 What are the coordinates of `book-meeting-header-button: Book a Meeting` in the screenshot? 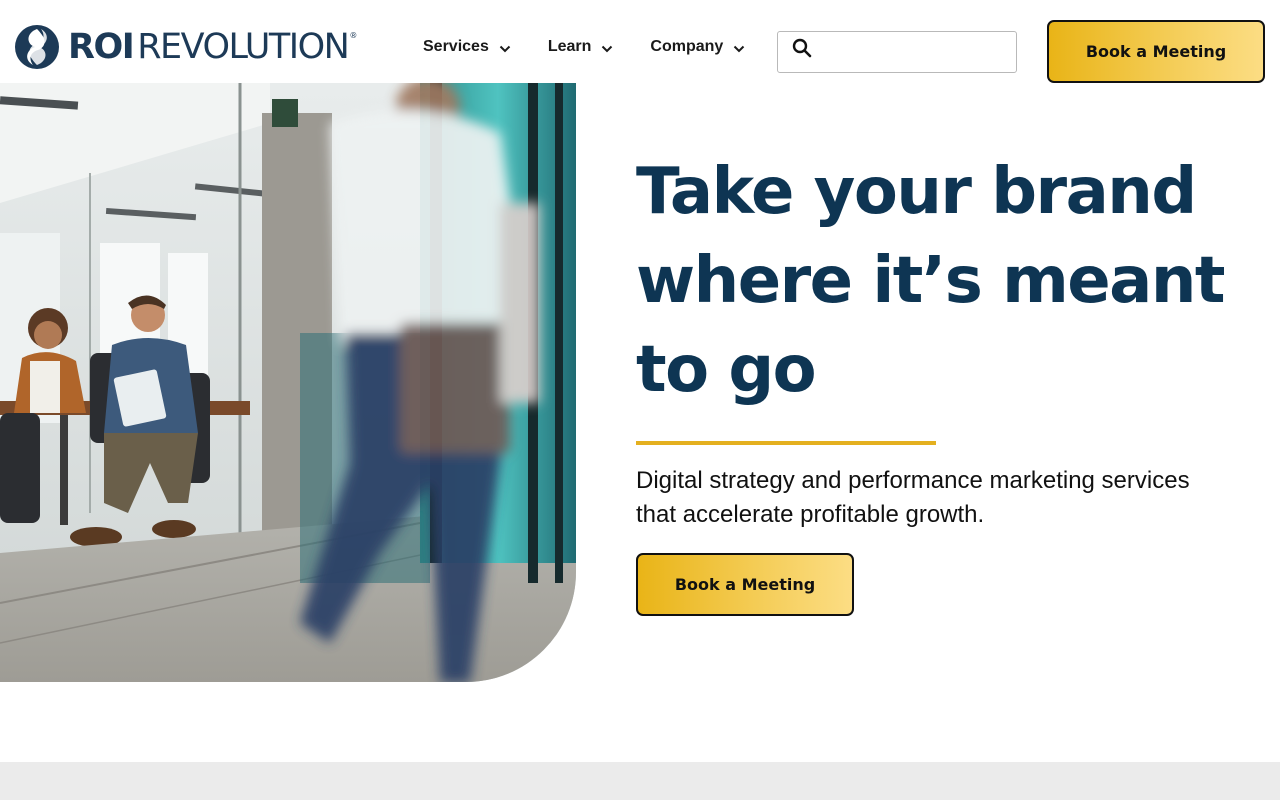 It's located at (1156, 51).